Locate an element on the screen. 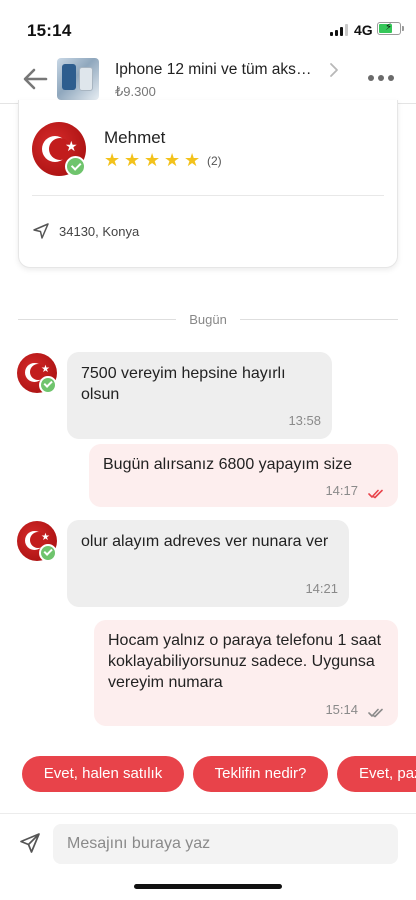 Image resolution: width=416 pixels, height=900 pixels. message-bubble-incoming: 7500 vereyim hepsine hayırlı olsun 13:58 is located at coordinates (199, 395).